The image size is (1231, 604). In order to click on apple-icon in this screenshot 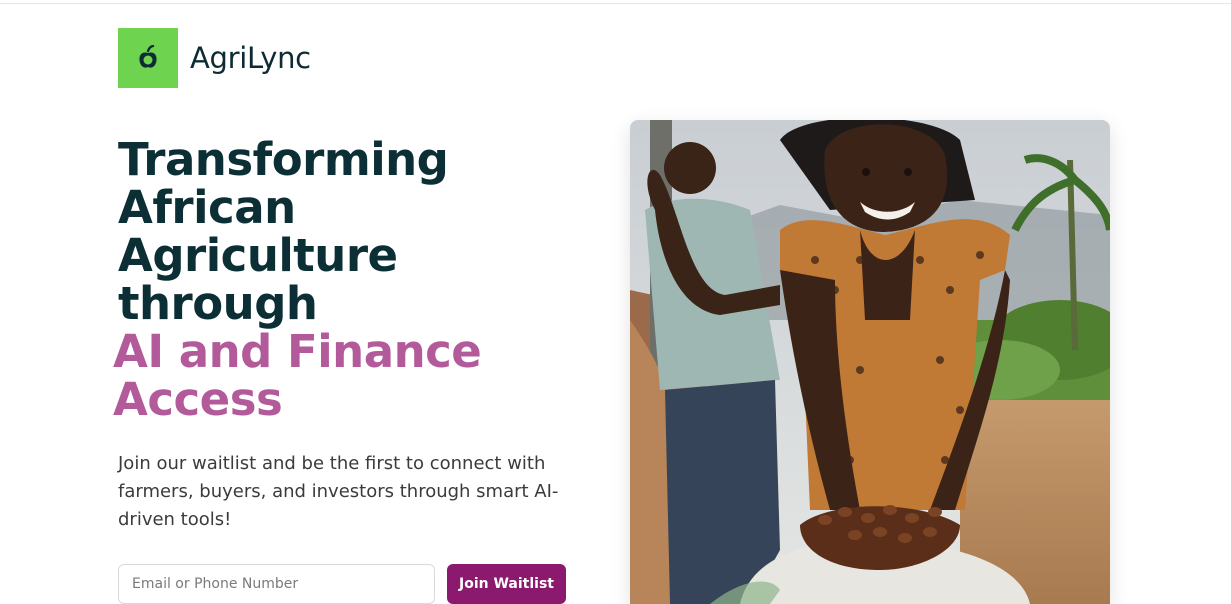, I will do `click(148, 58)`.